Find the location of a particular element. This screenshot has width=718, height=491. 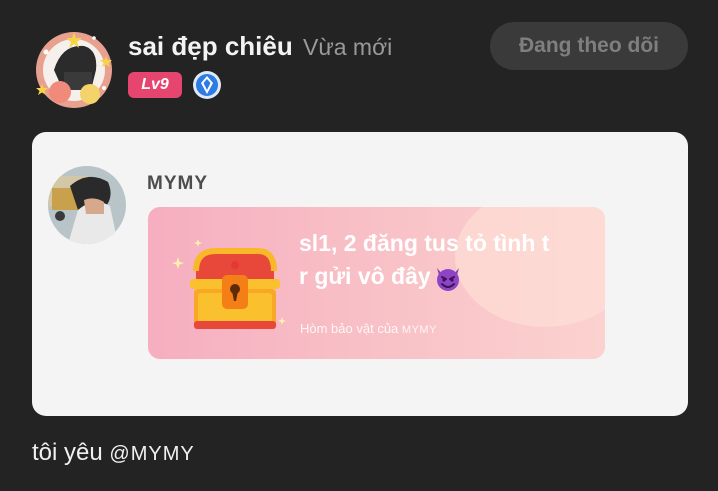

treasure-message: sl1, 2 đăng tus tỏ tình t r gửi vô đây is located at coordinates (444, 260).